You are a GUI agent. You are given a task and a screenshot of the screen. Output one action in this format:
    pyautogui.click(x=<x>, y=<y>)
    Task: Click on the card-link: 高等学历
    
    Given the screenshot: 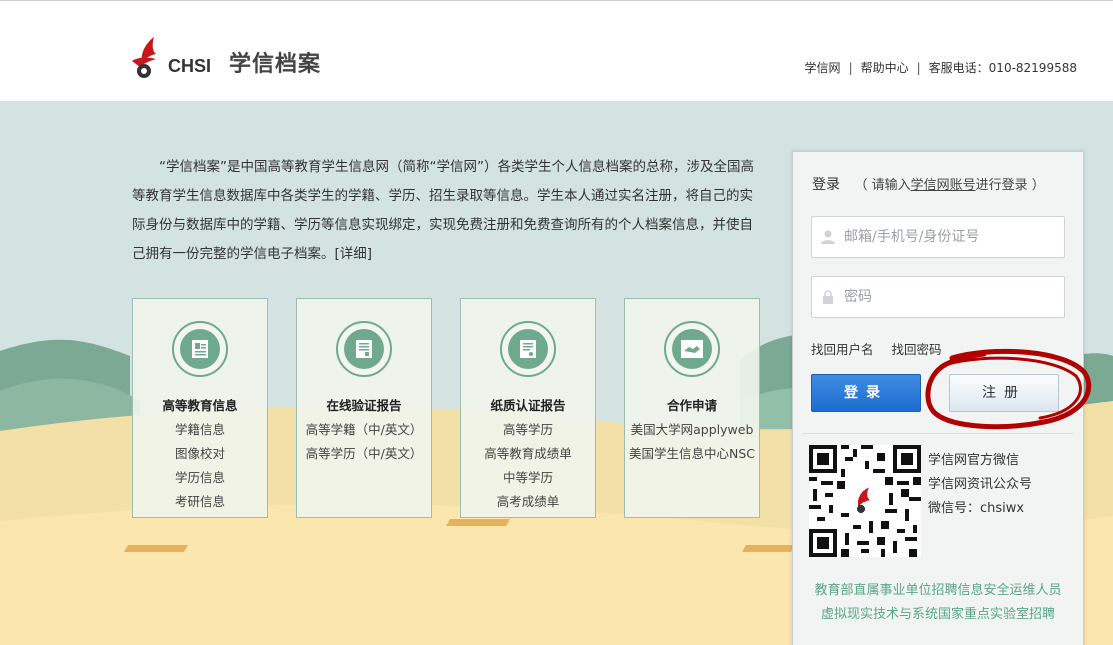 What is the action you would take?
    pyautogui.click(x=528, y=430)
    